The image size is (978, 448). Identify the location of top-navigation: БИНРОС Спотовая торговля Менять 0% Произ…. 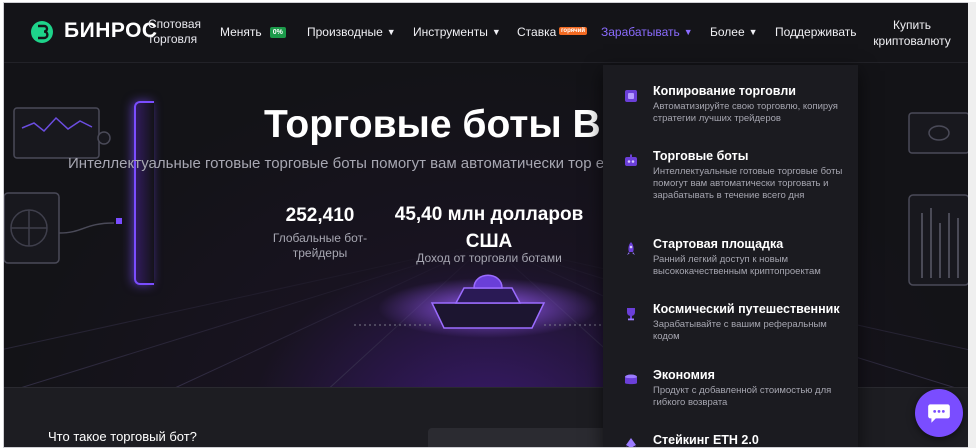
(487, 33).